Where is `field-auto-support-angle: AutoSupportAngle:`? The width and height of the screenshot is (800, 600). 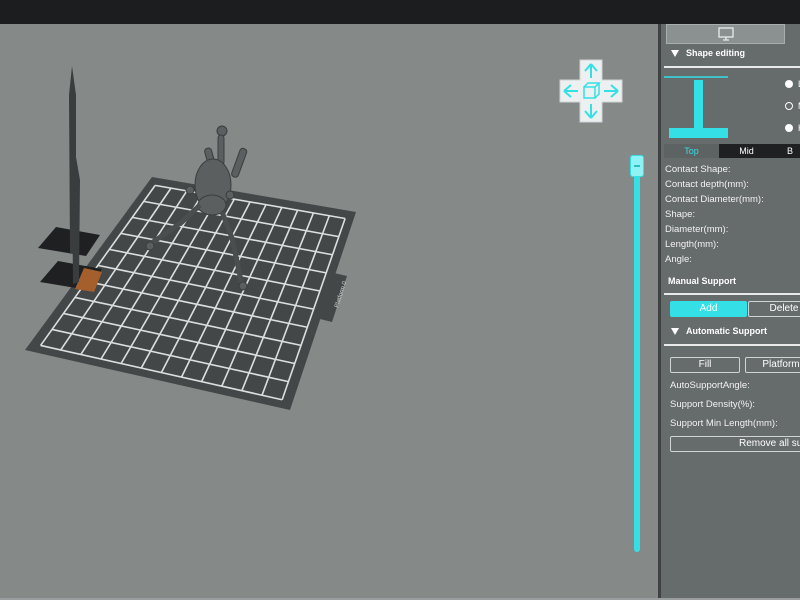 field-auto-support-angle: AutoSupportAngle: is located at coordinates (710, 385).